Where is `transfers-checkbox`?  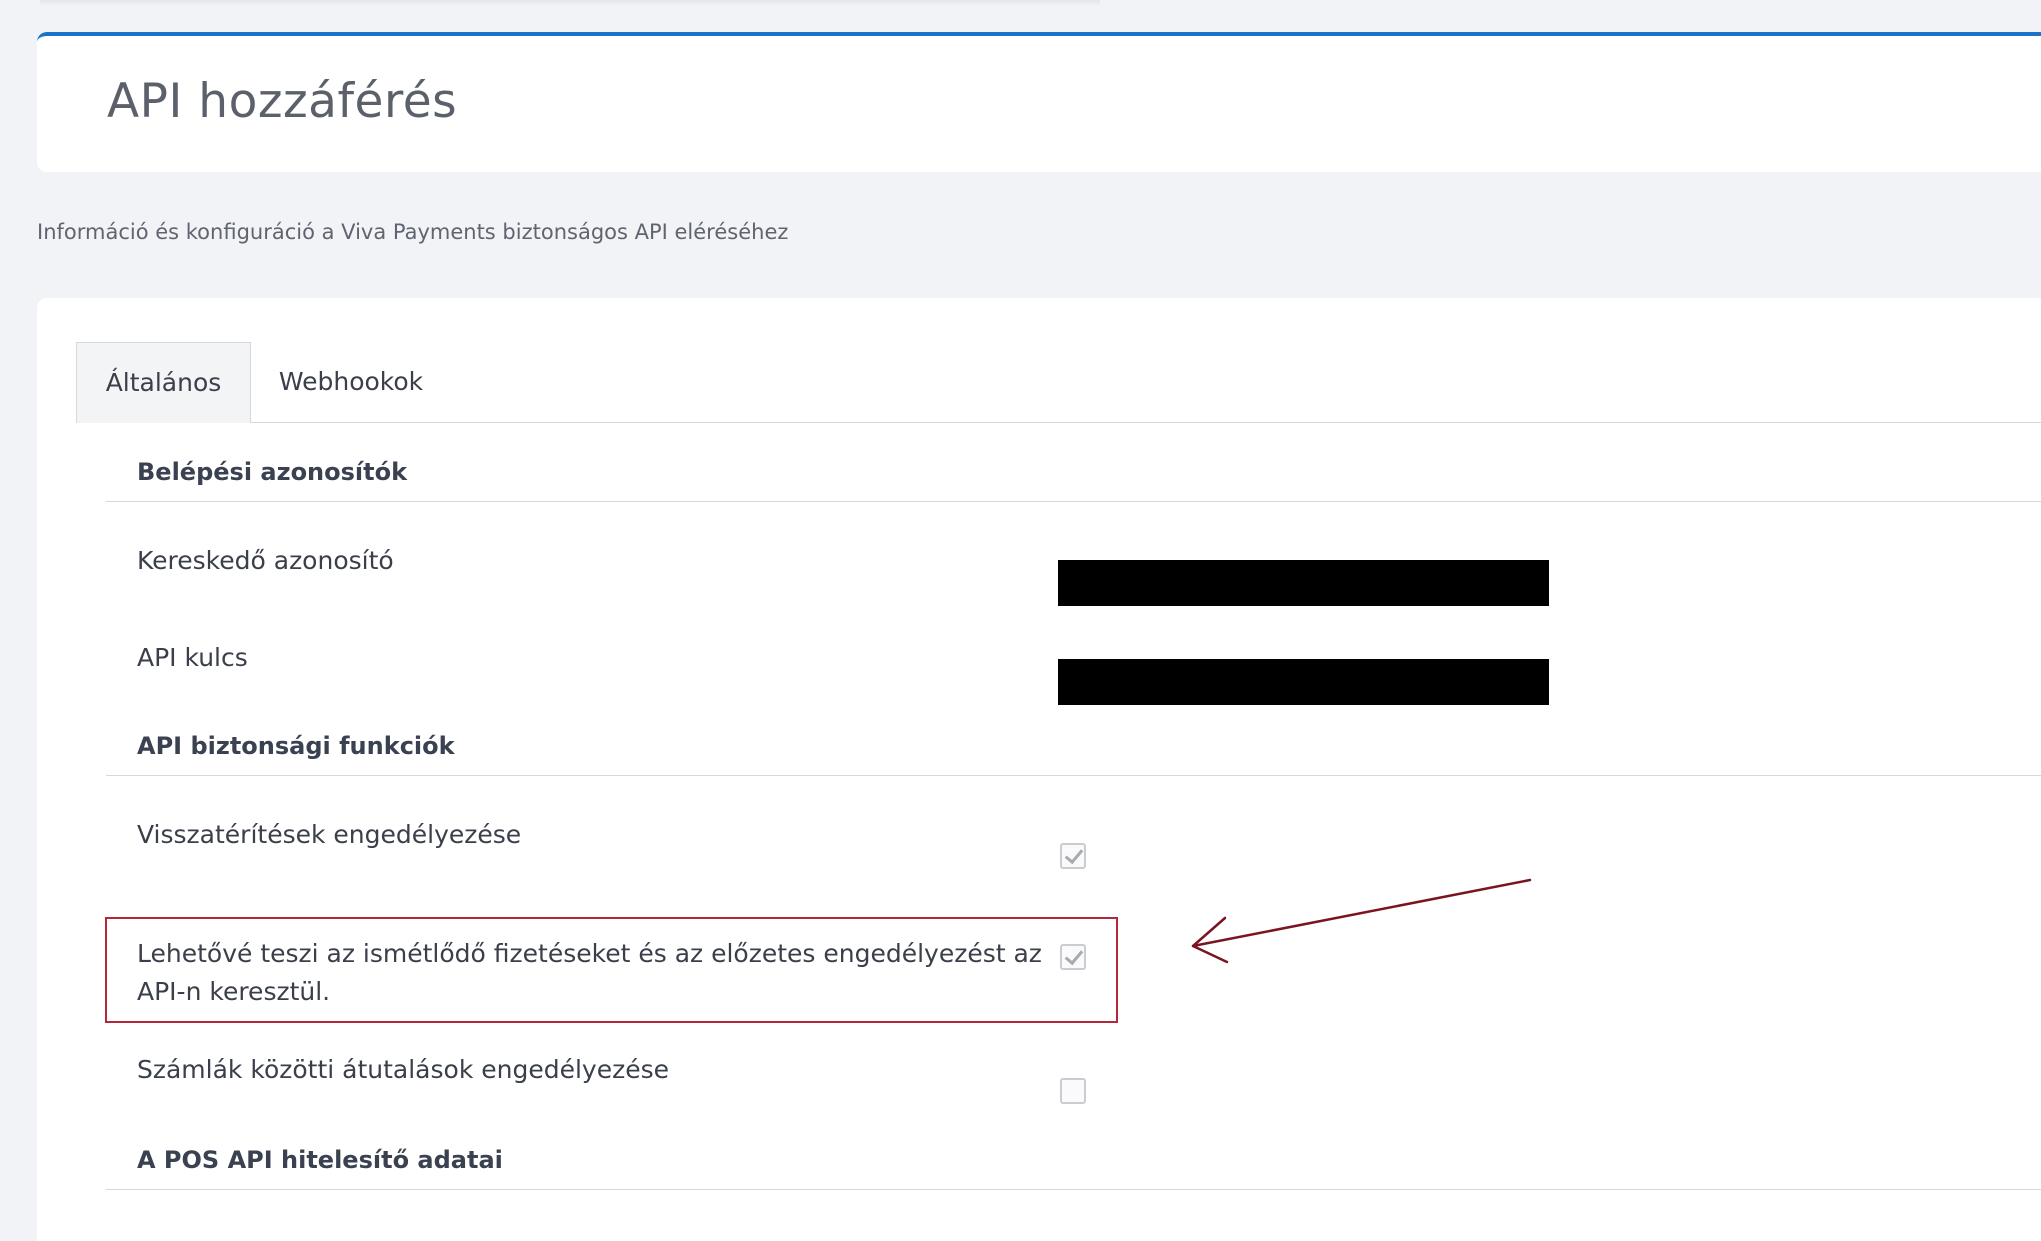 transfers-checkbox is located at coordinates (1073, 1091).